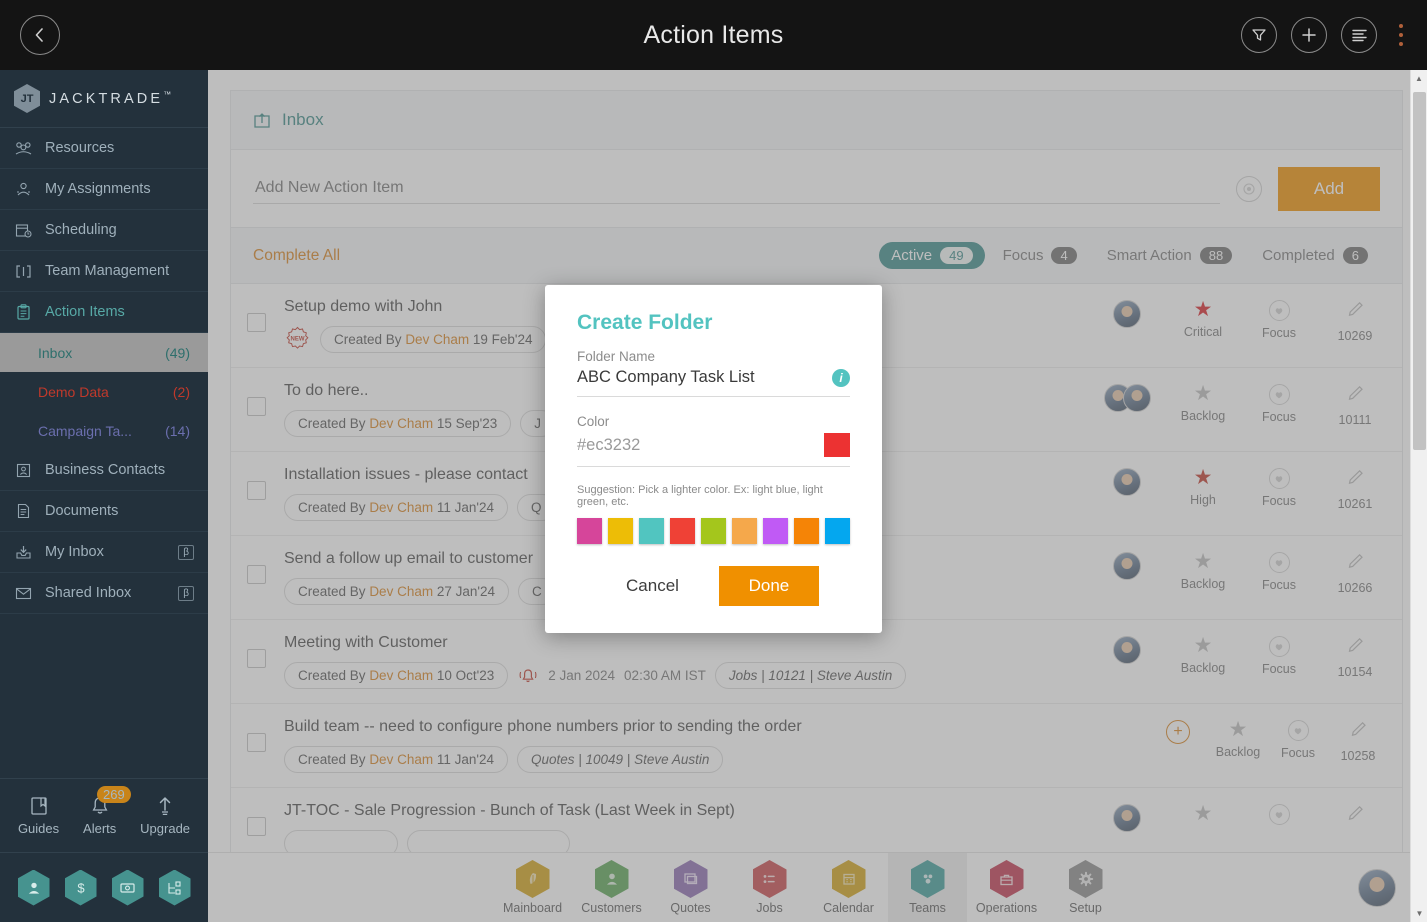  Describe the element at coordinates (104, 352) in the screenshot. I see `sidebar-subitem-inbox: Inbox (49)` at that location.